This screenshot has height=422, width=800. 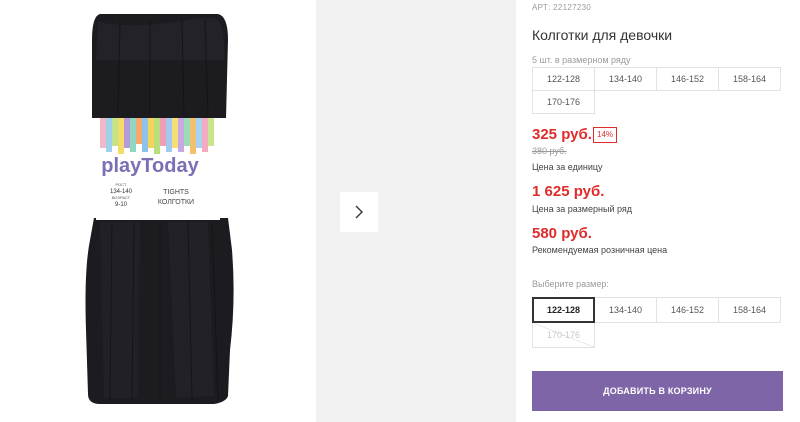 What do you see at coordinates (582, 209) in the screenshot?
I see `row-price-label: Цена за размерный ряд` at bounding box center [582, 209].